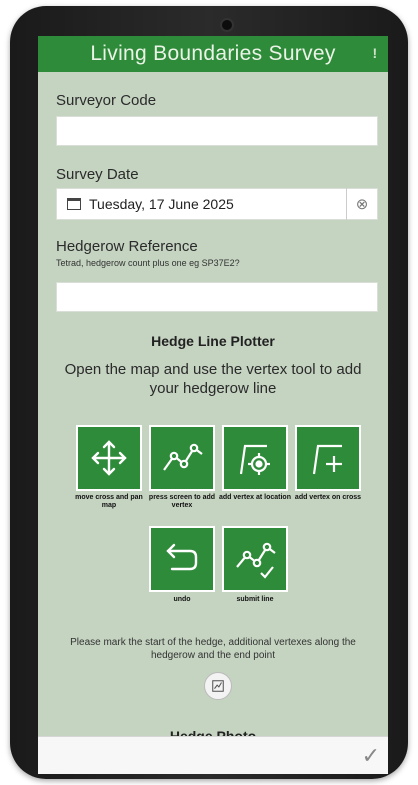  What do you see at coordinates (182, 501) in the screenshot?
I see `tool-caption: press screen to add vertex` at bounding box center [182, 501].